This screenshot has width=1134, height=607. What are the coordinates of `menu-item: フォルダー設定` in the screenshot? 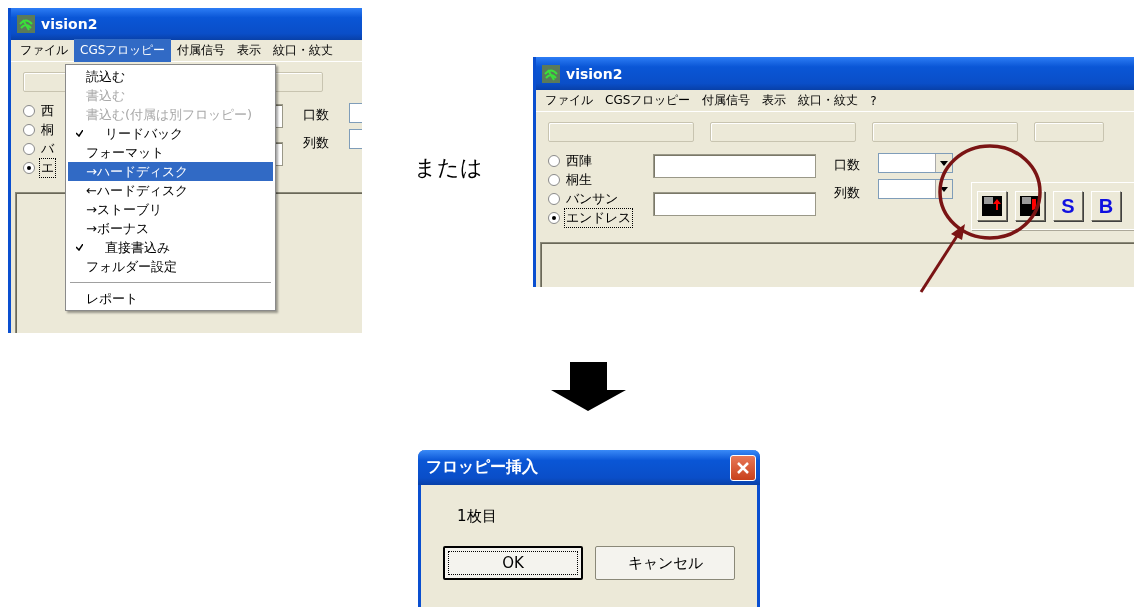 It's located at (170, 266).